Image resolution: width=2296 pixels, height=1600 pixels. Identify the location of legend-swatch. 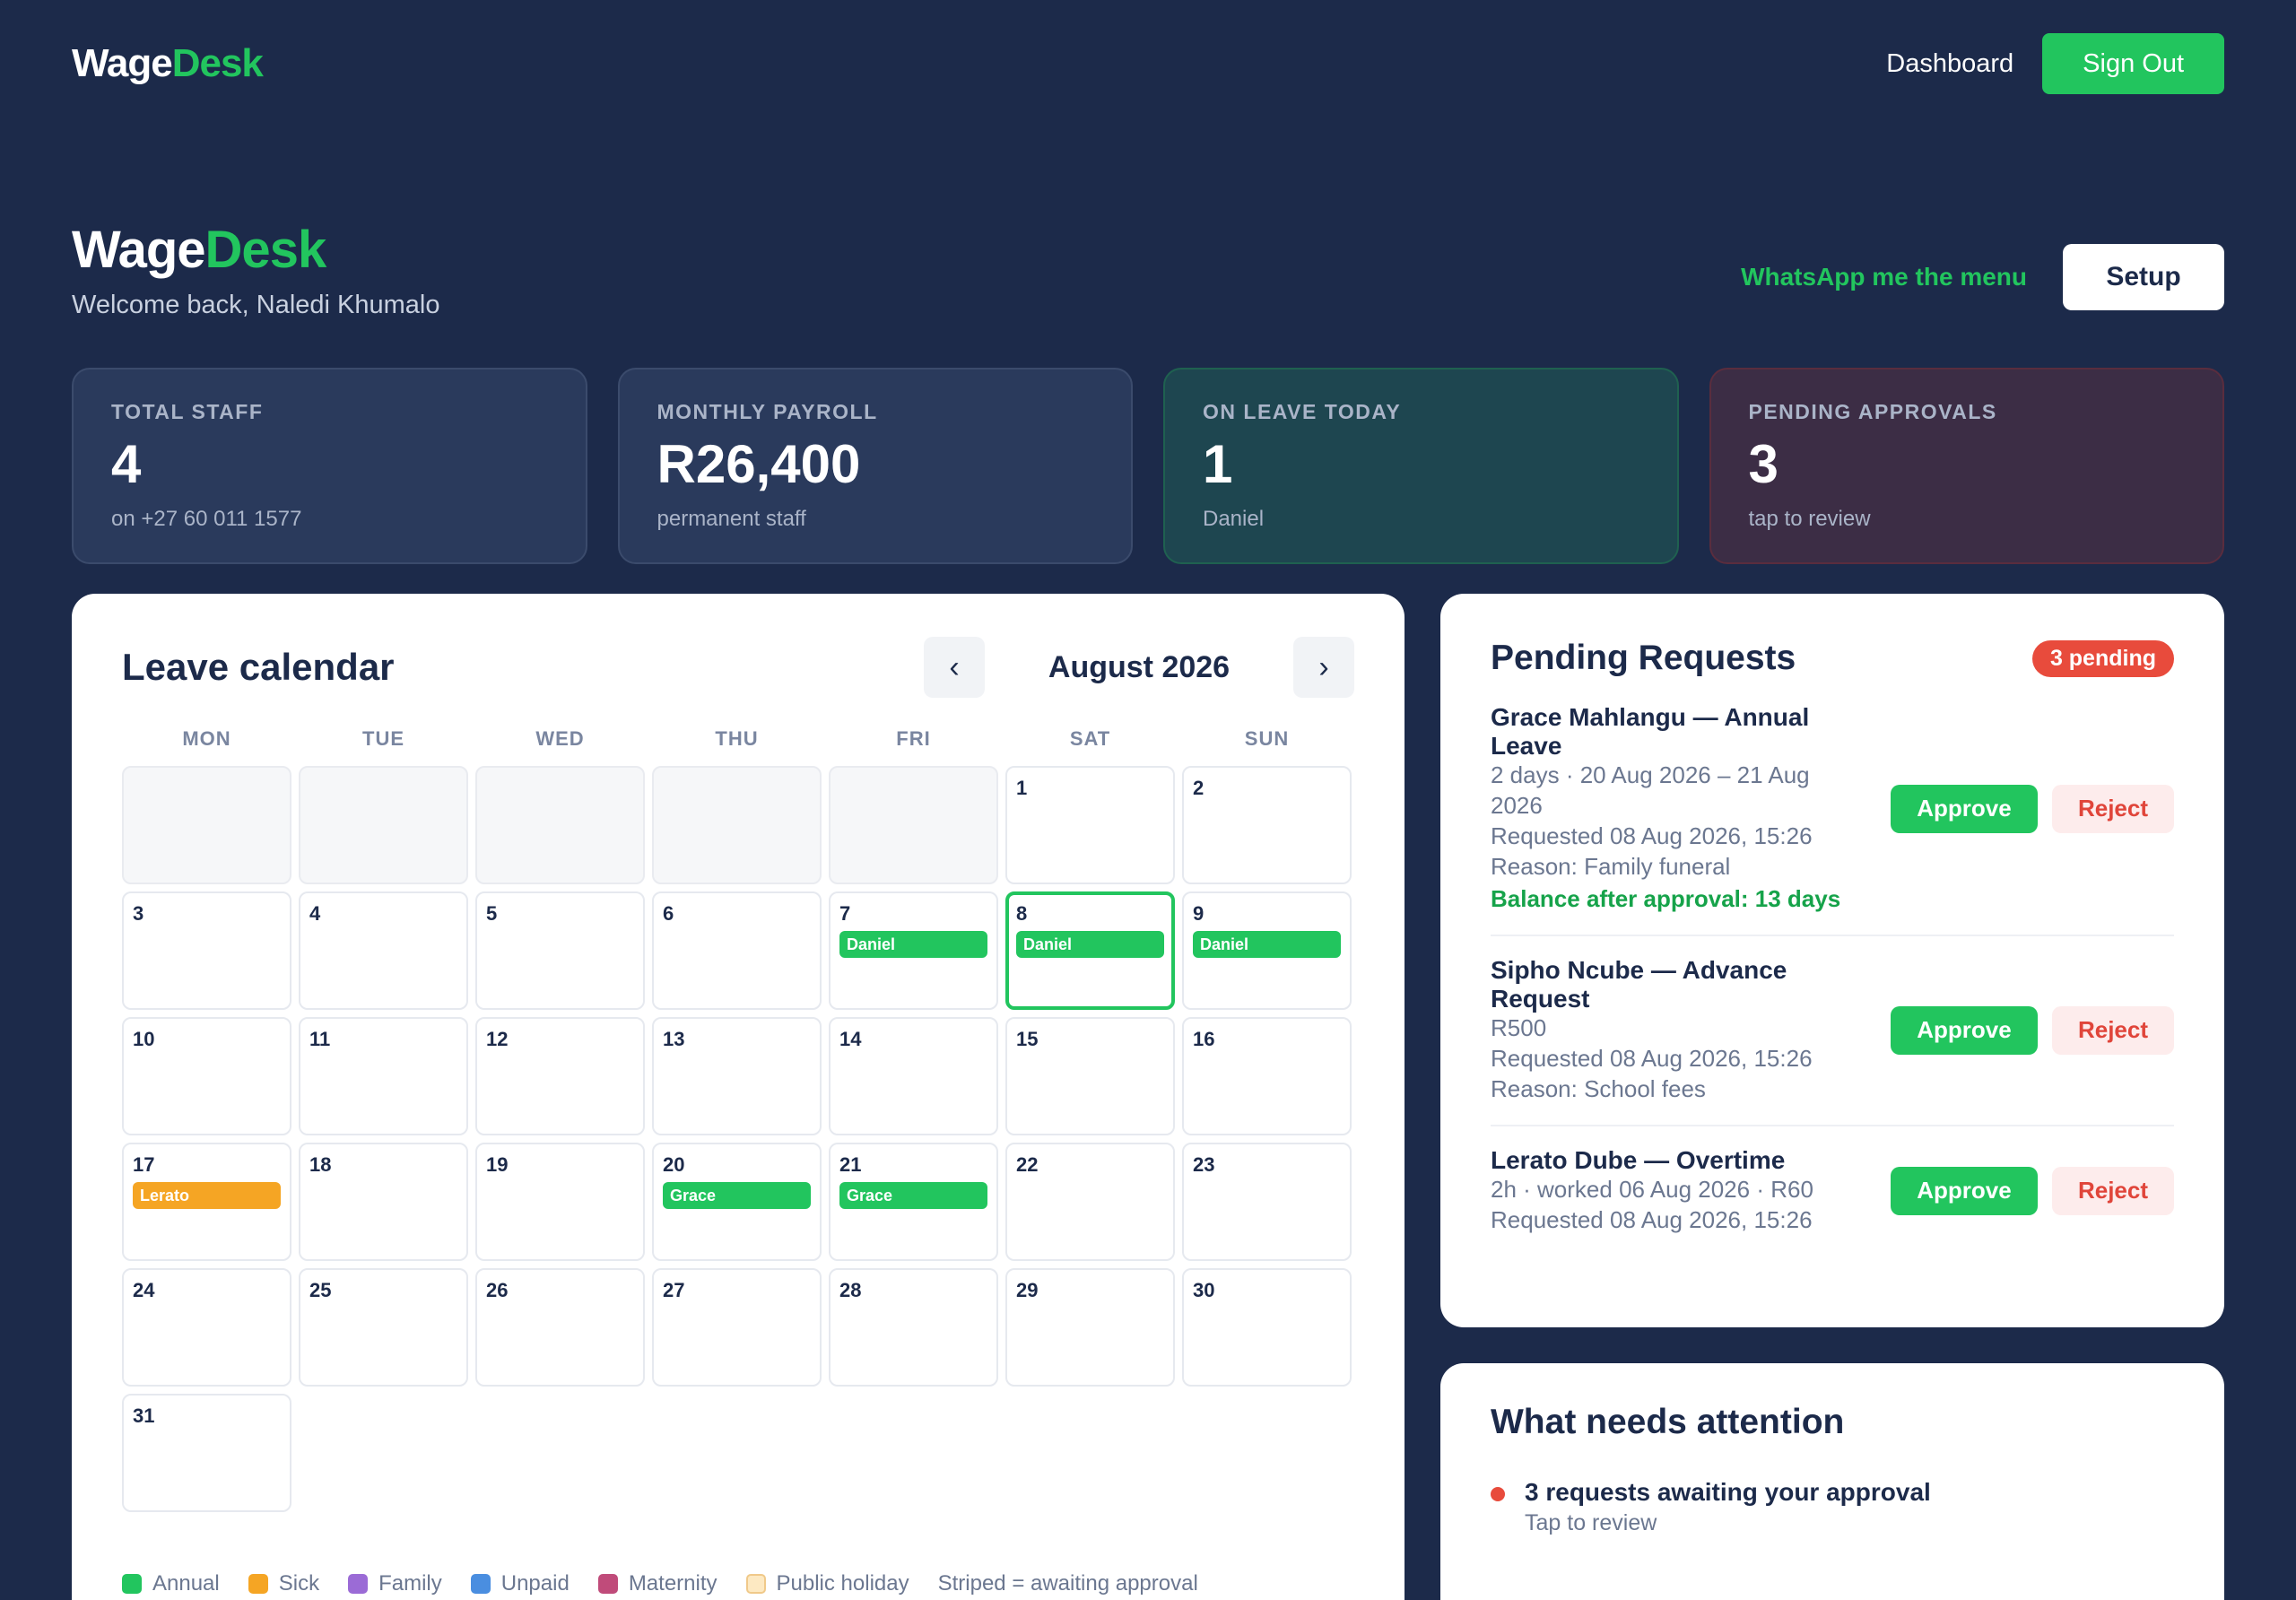
(358, 1584).